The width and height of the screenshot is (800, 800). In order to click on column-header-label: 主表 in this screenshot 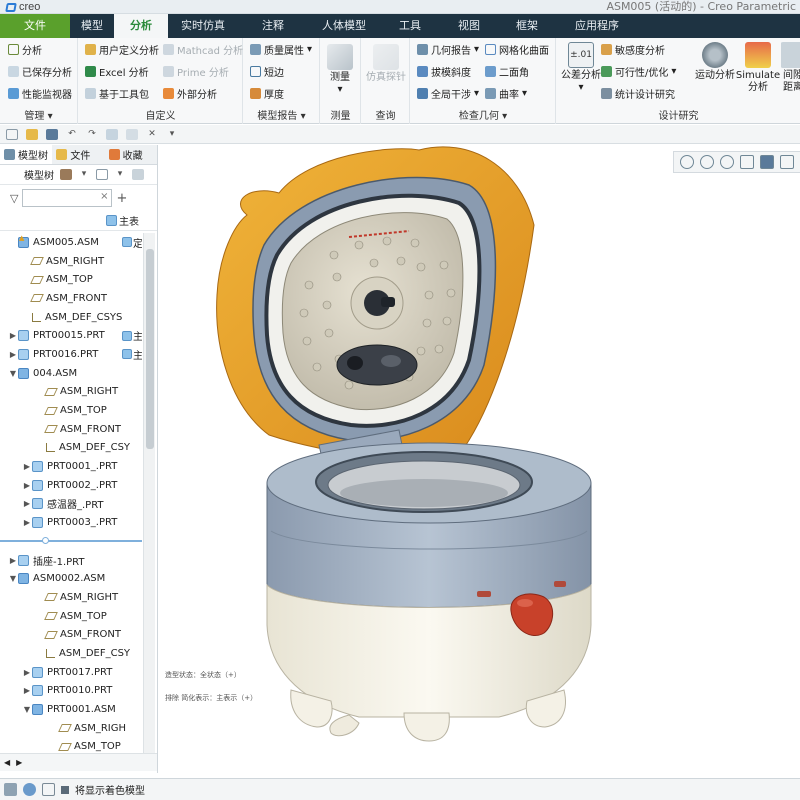, I will do `click(129, 220)`.